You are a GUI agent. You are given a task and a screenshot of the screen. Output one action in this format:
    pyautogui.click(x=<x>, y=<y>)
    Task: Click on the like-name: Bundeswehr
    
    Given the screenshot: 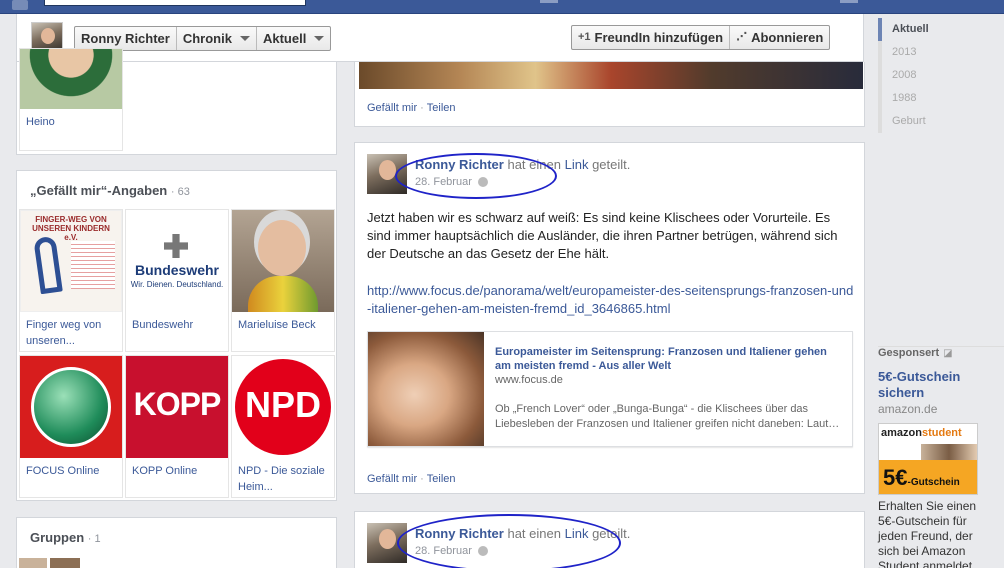 What is the action you would take?
    pyautogui.click(x=177, y=325)
    